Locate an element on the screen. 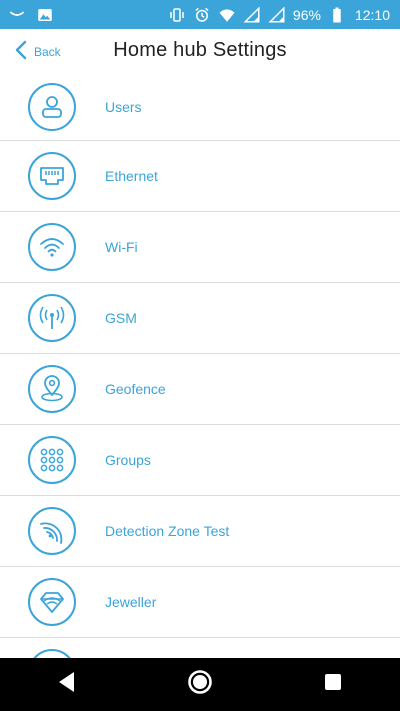  list-item-partial is located at coordinates (200, 648).